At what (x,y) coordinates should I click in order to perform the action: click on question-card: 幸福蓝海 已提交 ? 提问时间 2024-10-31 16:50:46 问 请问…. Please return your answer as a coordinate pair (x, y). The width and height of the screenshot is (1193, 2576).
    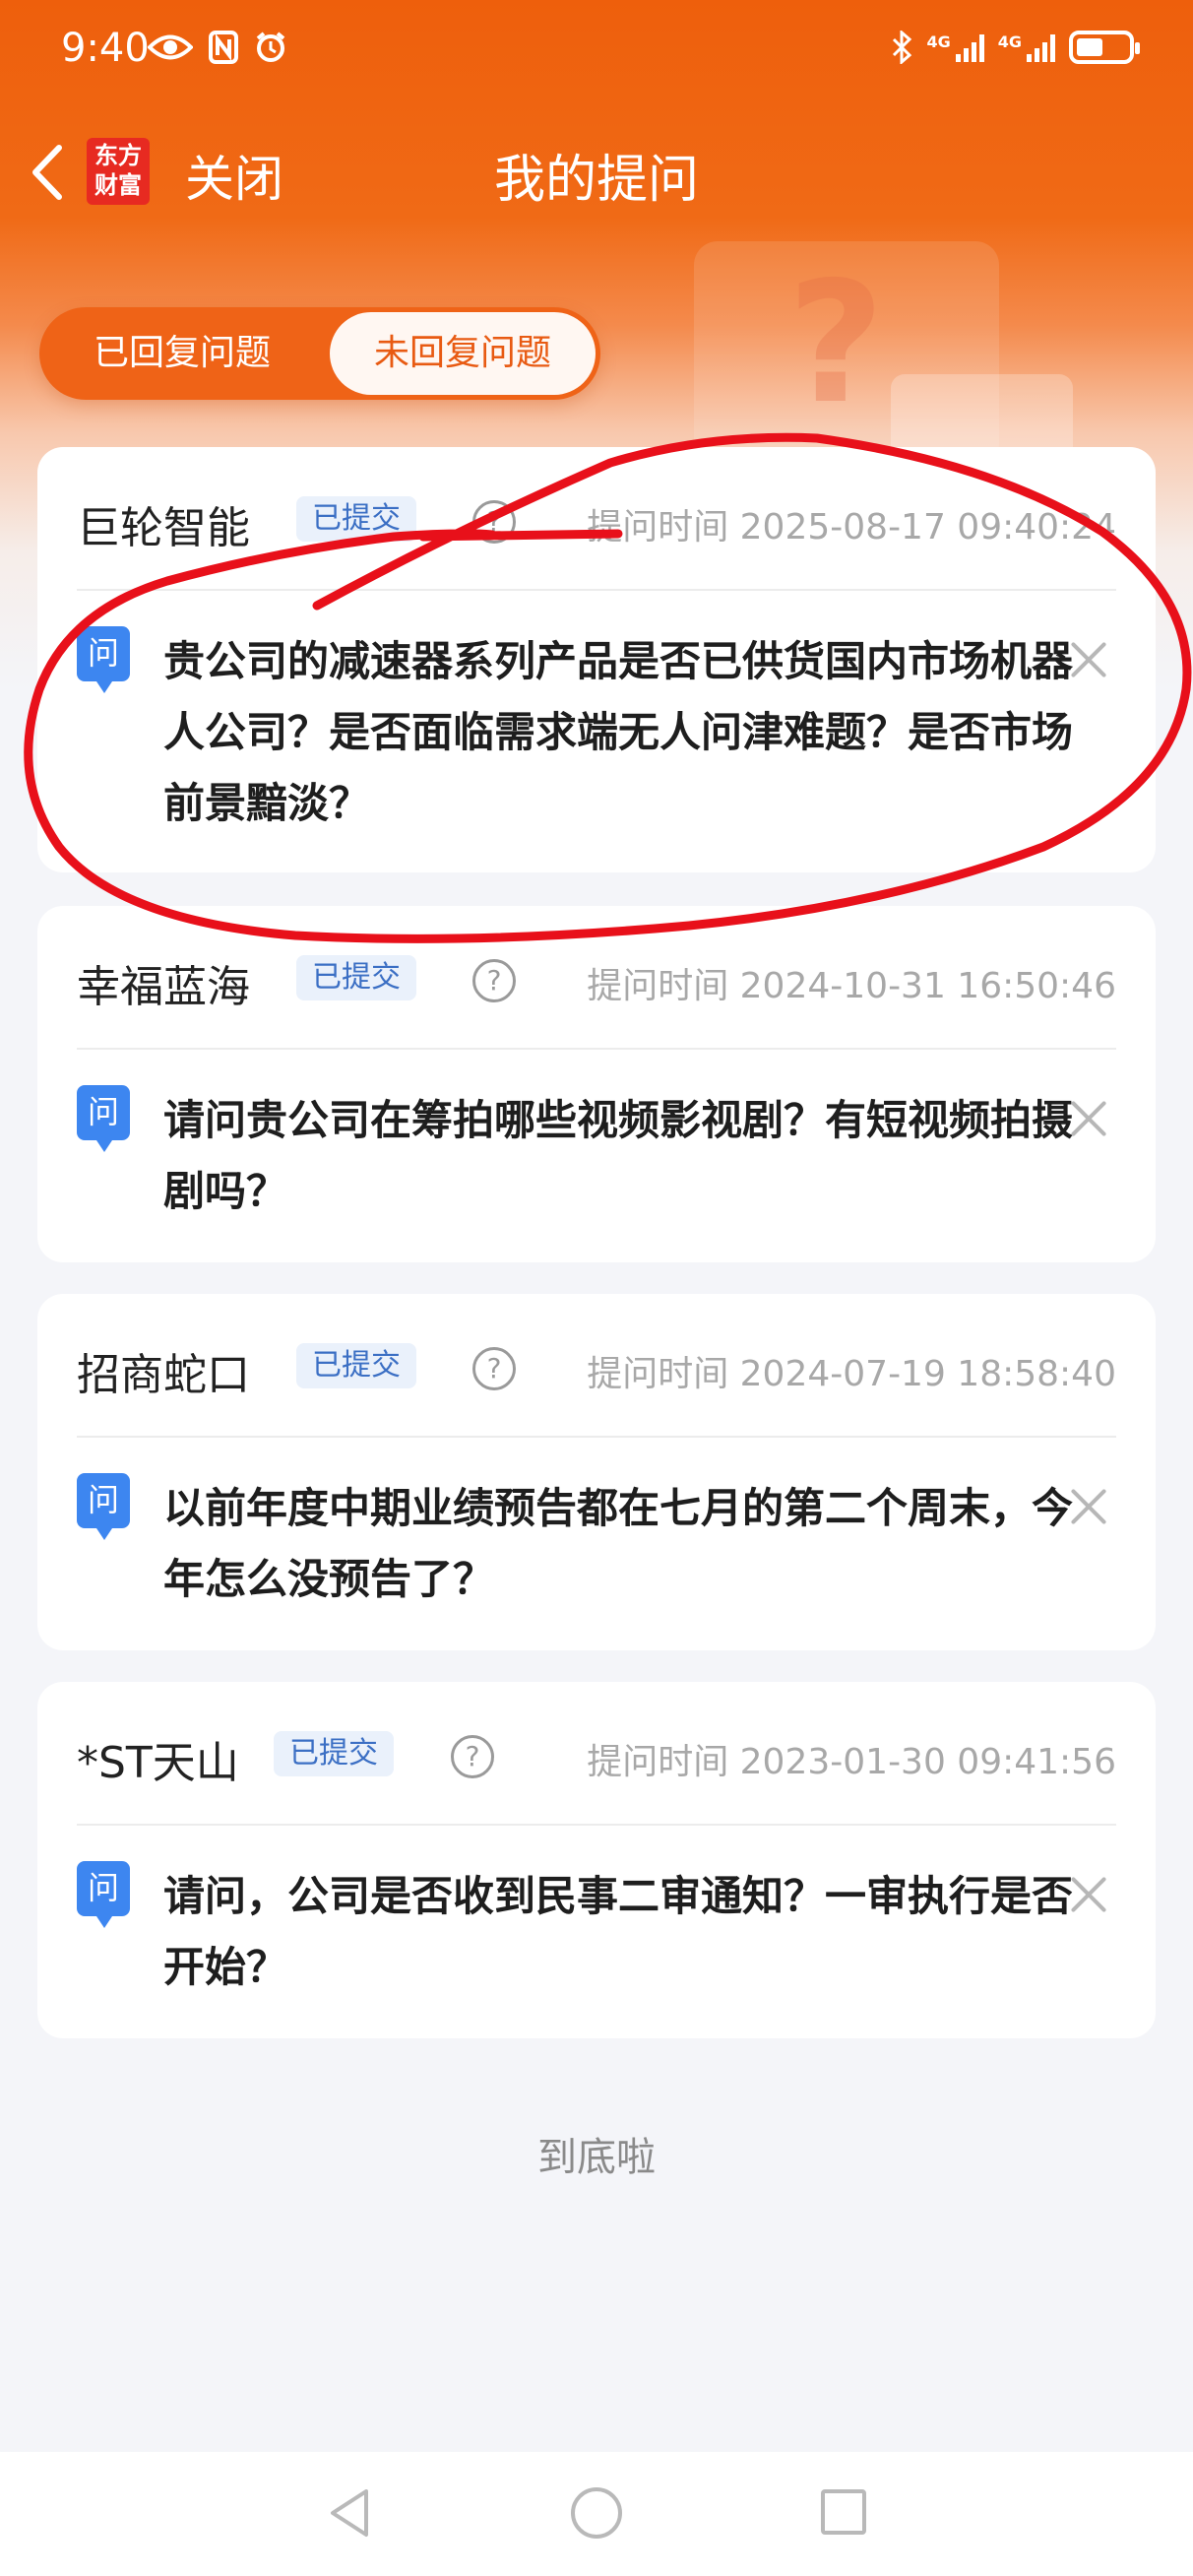
    Looking at the image, I should click on (596, 1084).